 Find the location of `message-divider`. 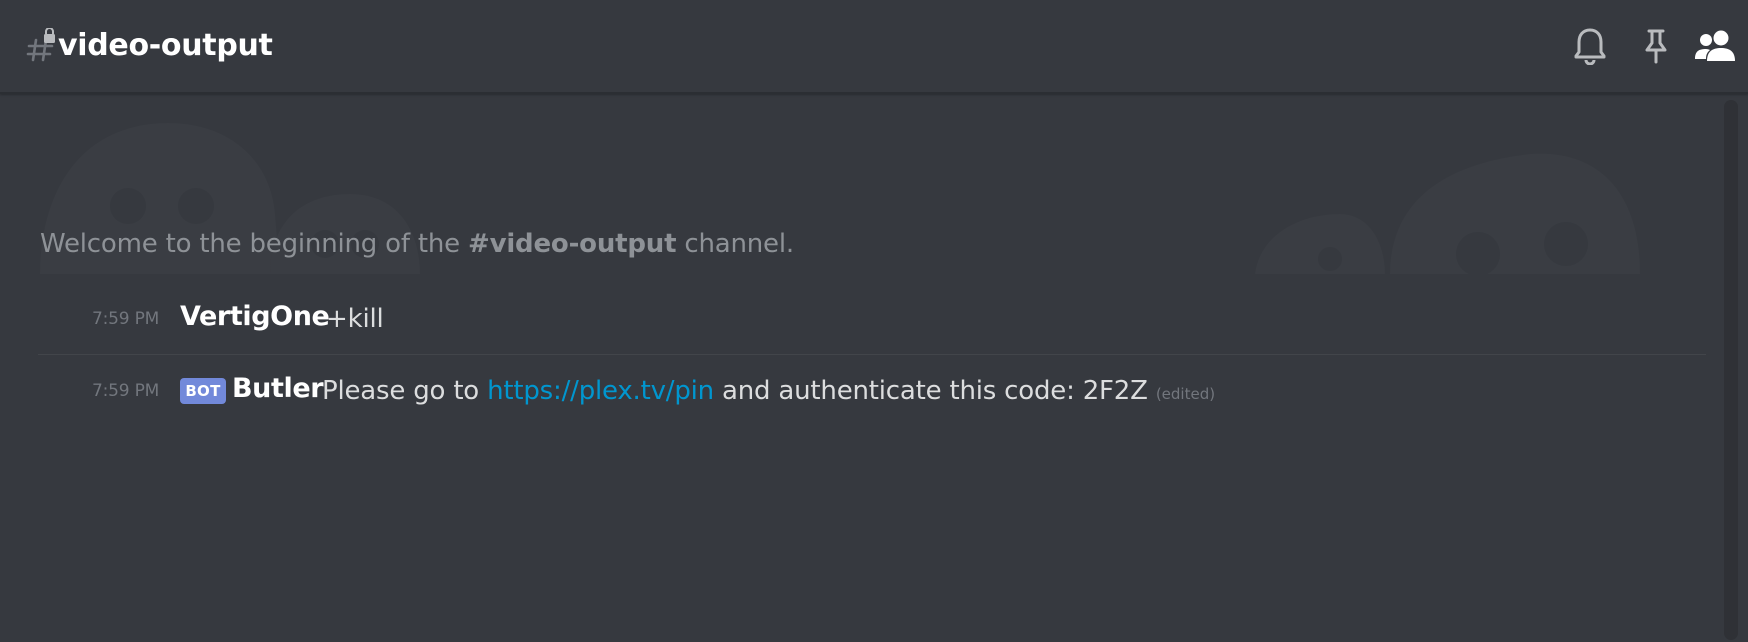

message-divider is located at coordinates (872, 354).